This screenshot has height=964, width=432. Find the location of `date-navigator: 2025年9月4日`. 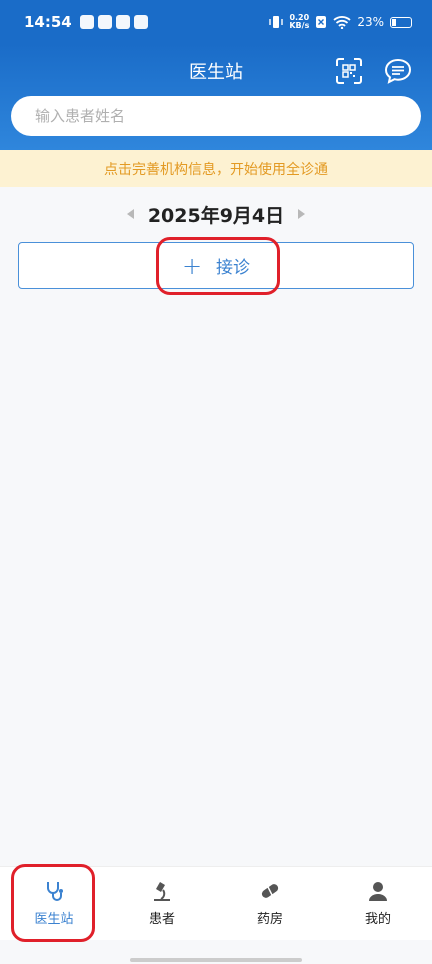

date-navigator: 2025年9月4日 is located at coordinates (216, 214).